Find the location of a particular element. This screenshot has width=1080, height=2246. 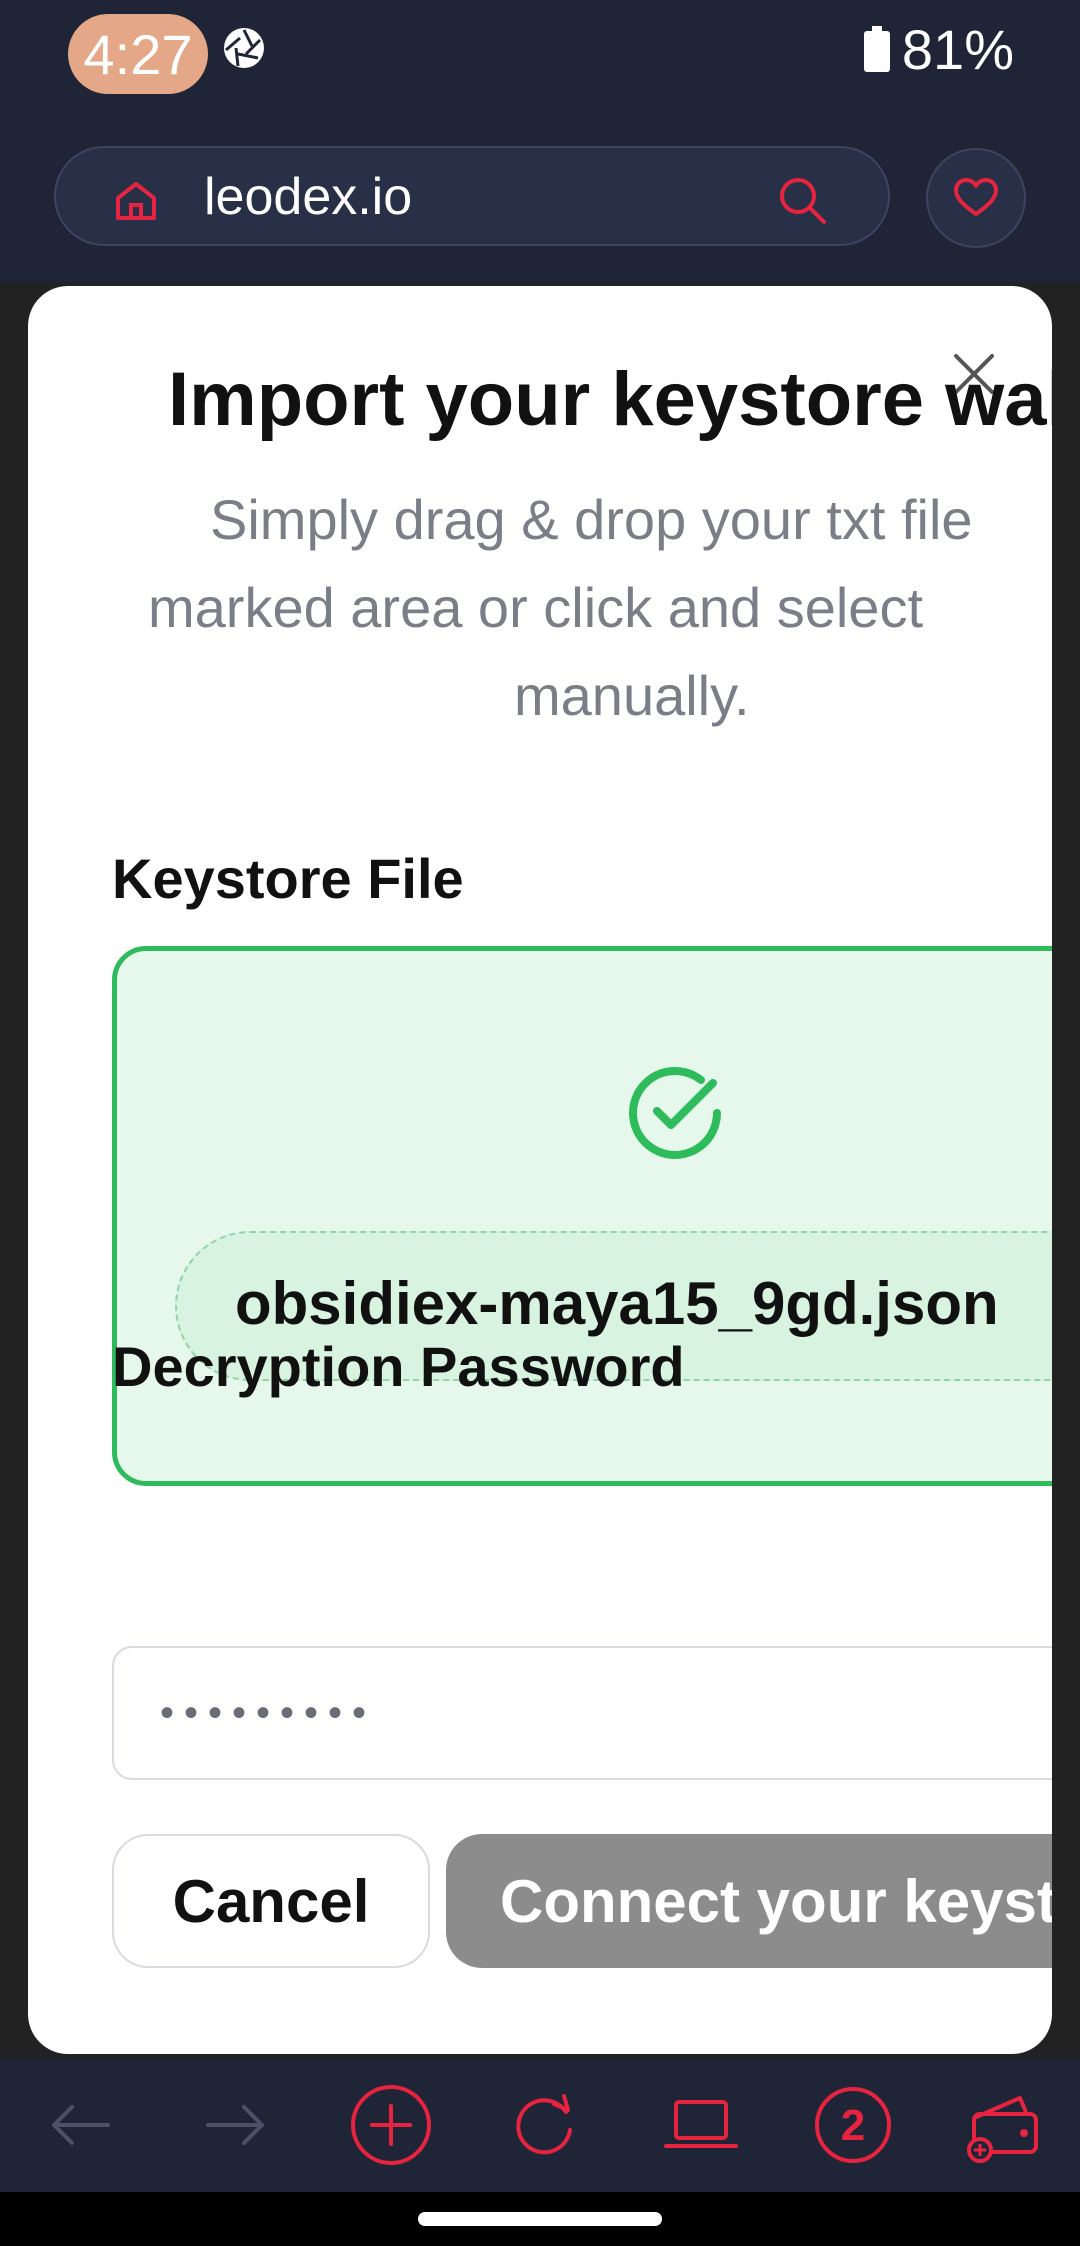

wallet-button is located at coordinates (1005, 2125).